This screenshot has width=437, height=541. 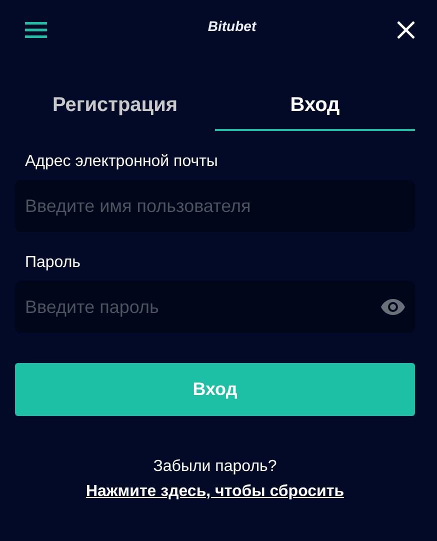 What do you see at coordinates (215, 492) in the screenshot?
I see `reset-link: Нажмите здесь, чтобы сбросить` at bounding box center [215, 492].